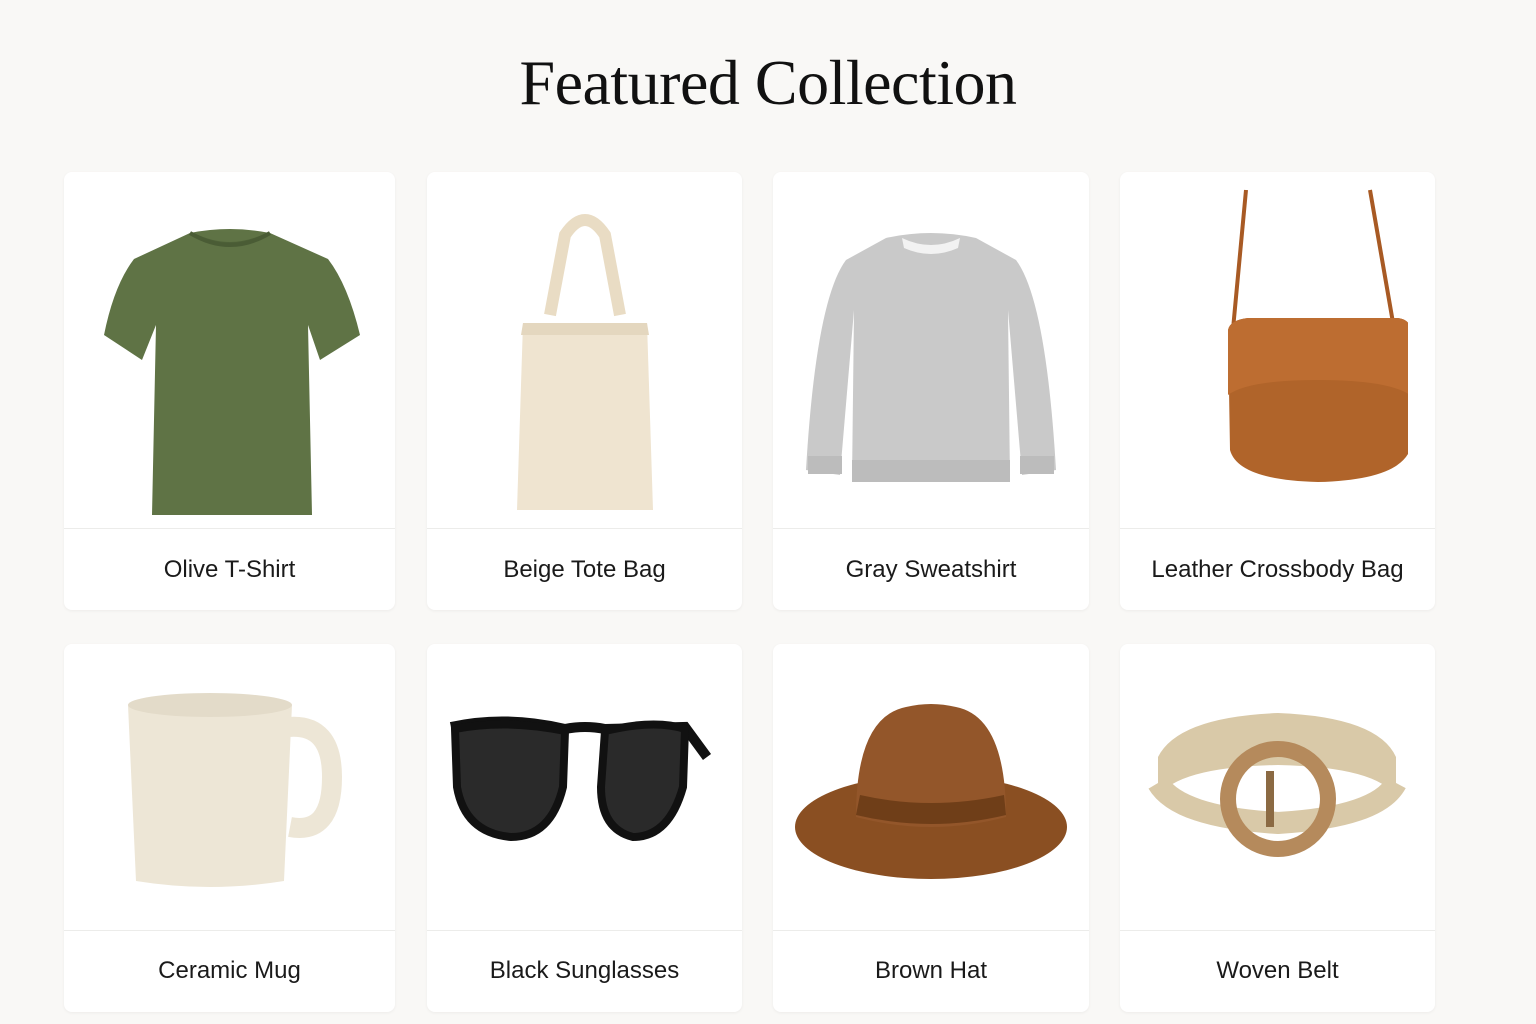 The width and height of the screenshot is (1536, 1024). What do you see at coordinates (584, 971) in the screenshot?
I see `product-name: Black Sunglasses` at bounding box center [584, 971].